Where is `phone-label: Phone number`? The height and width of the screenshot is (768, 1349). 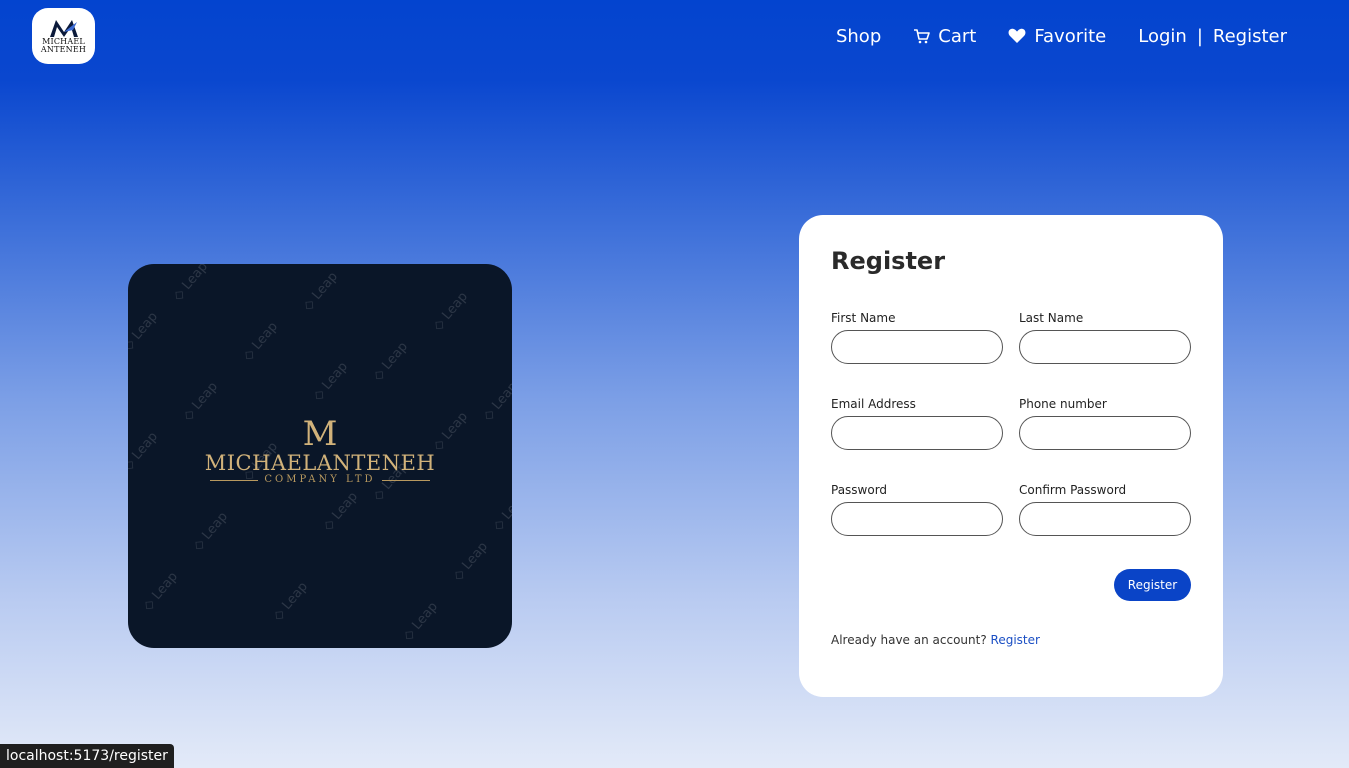
phone-label: Phone number is located at coordinates (1063, 404).